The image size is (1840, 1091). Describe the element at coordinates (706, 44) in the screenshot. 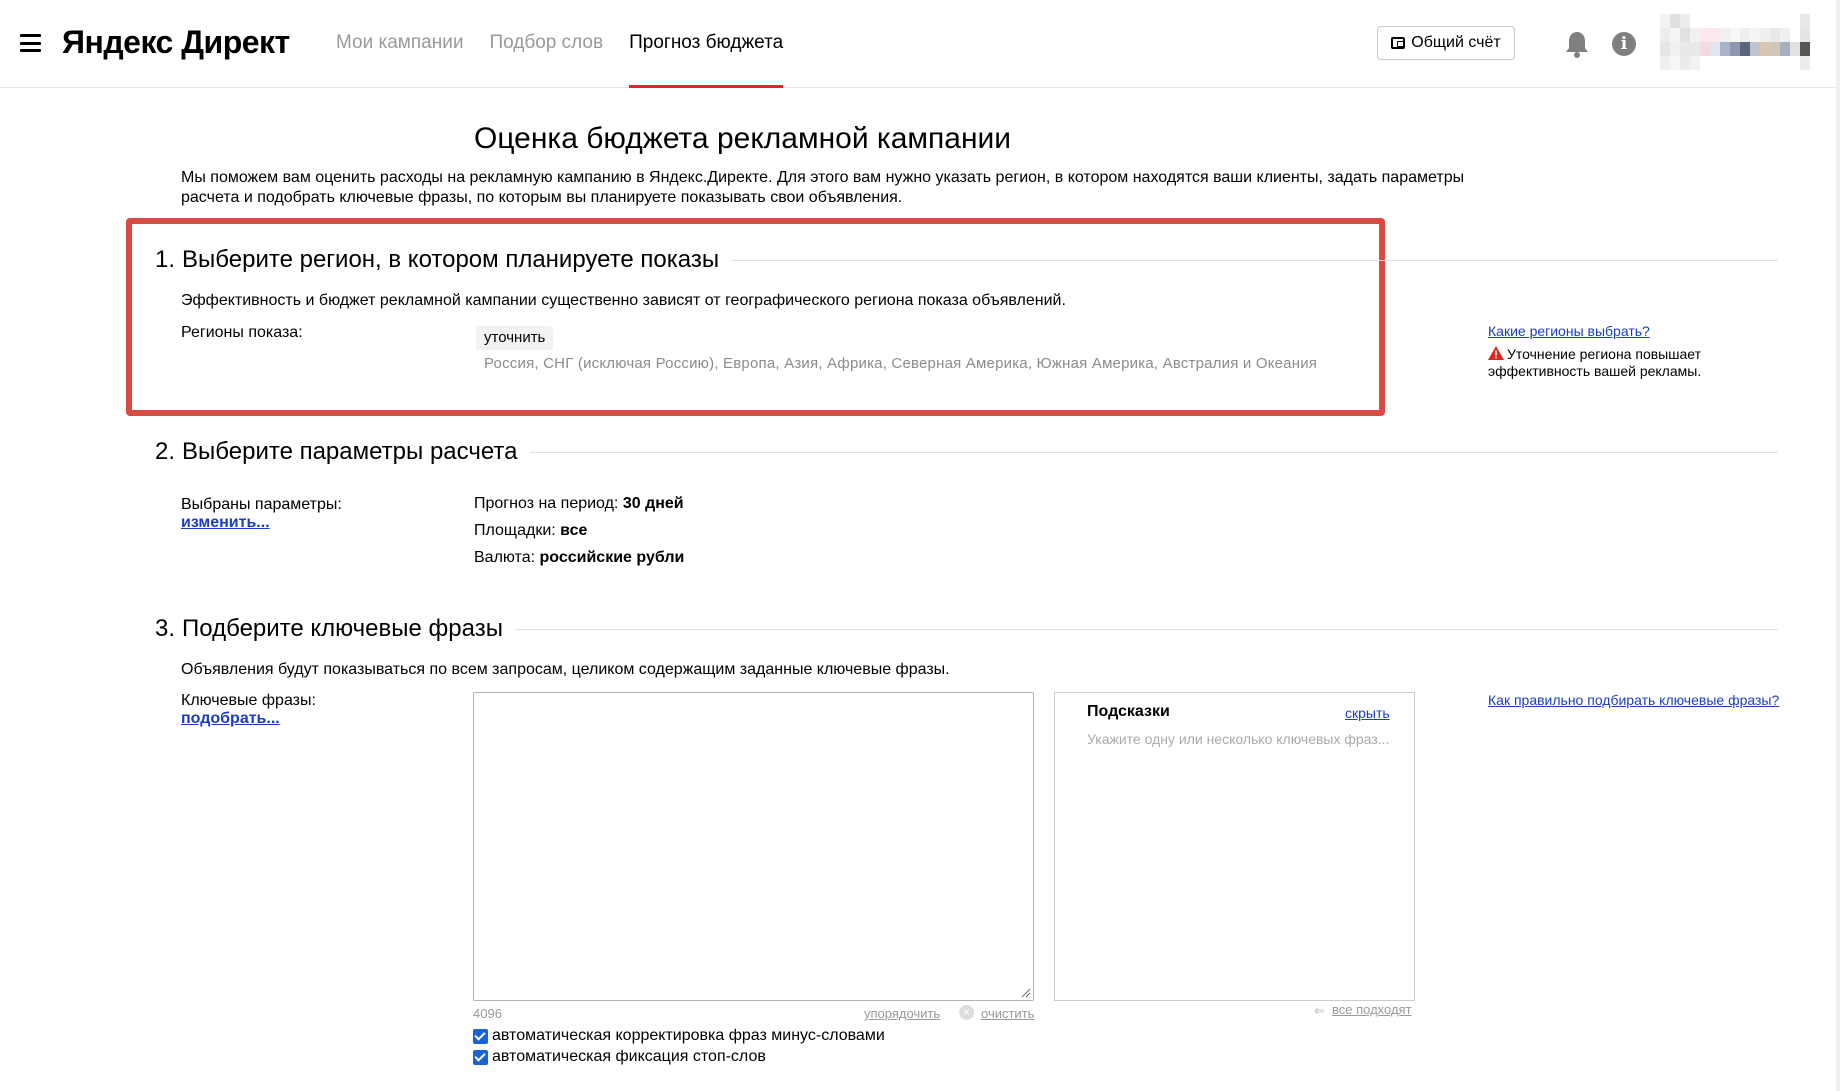

I see `nav-budget-forecast: Прогноз бюджета` at that location.